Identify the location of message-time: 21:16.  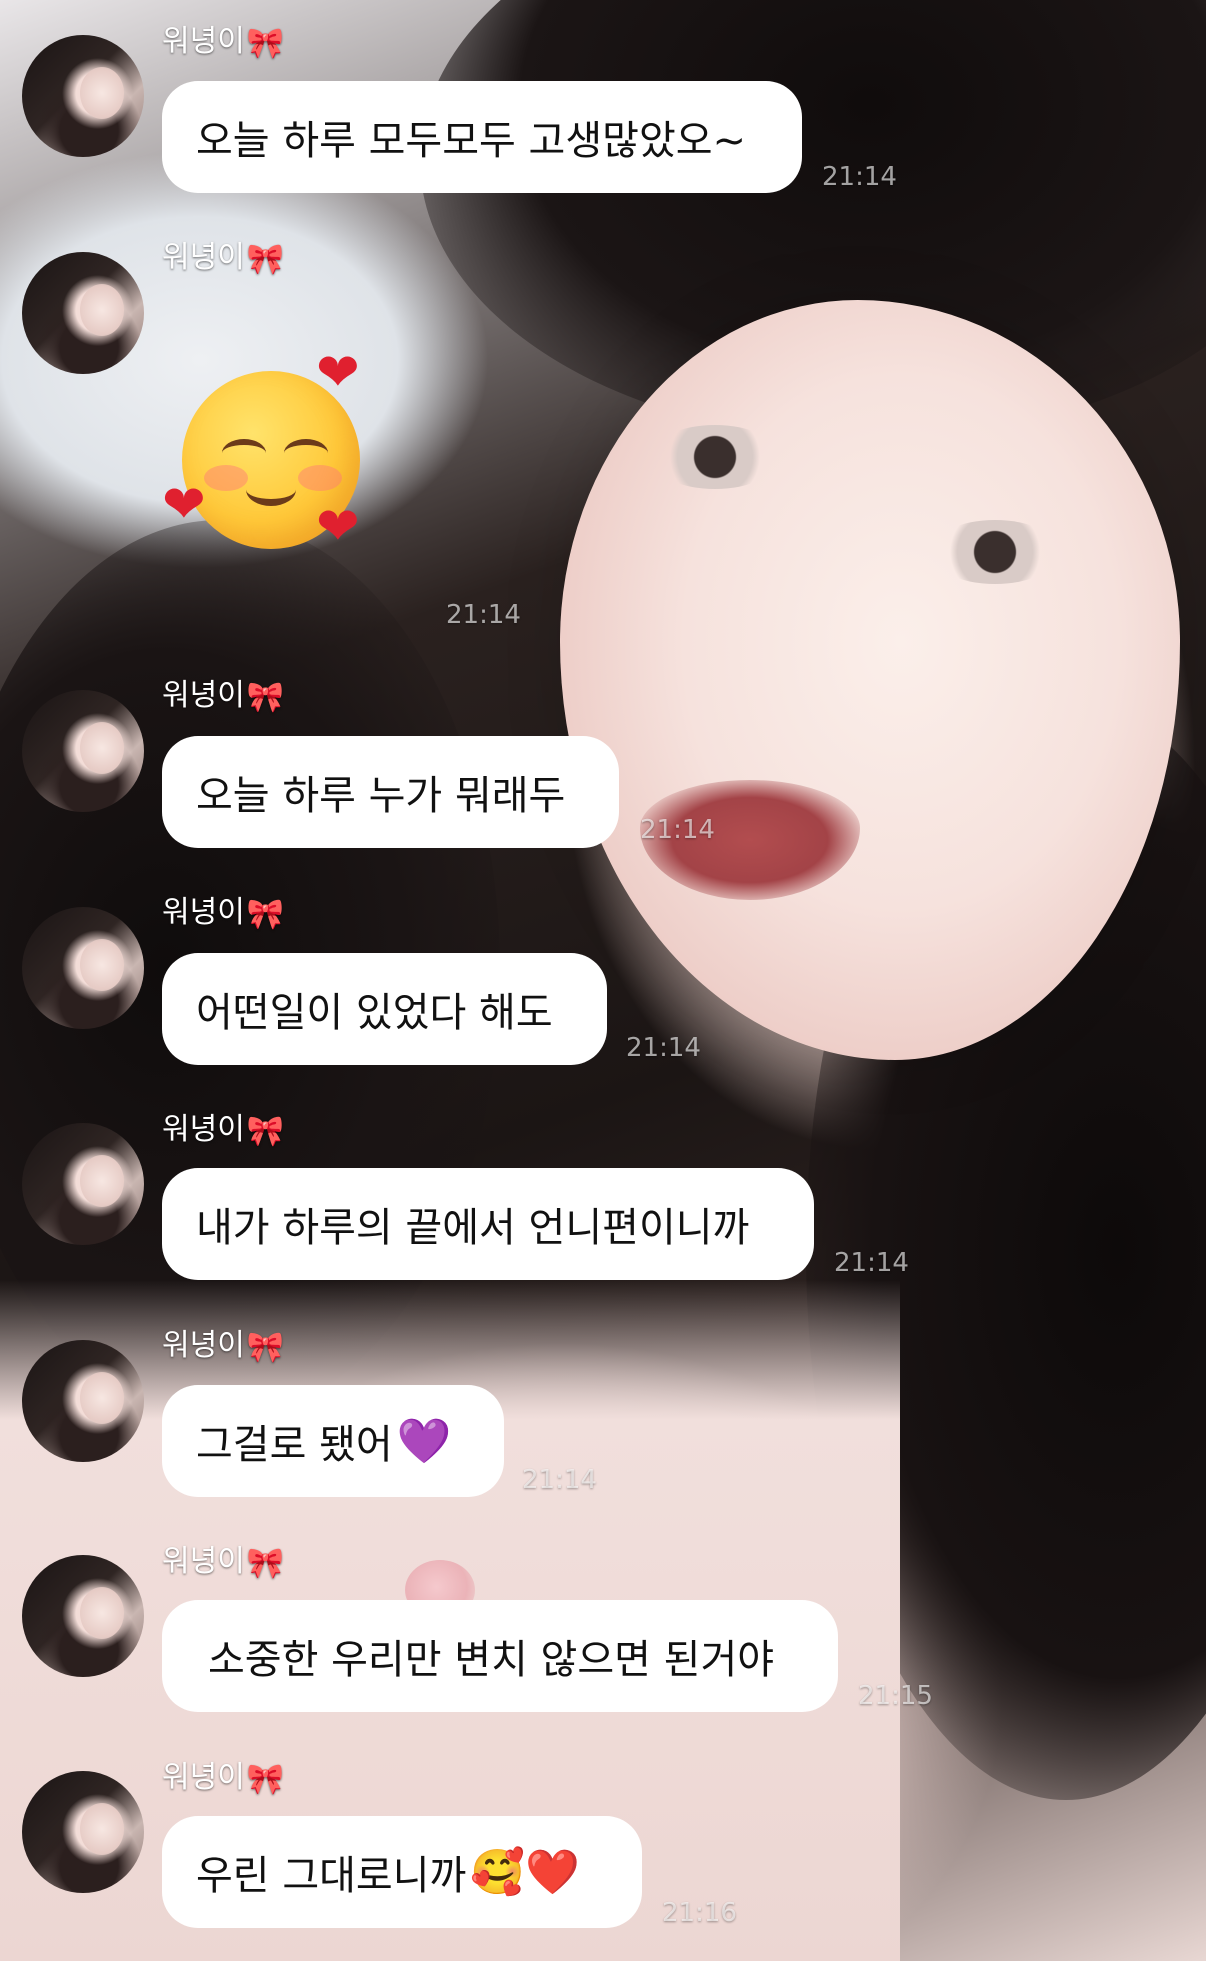
(699, 1913).